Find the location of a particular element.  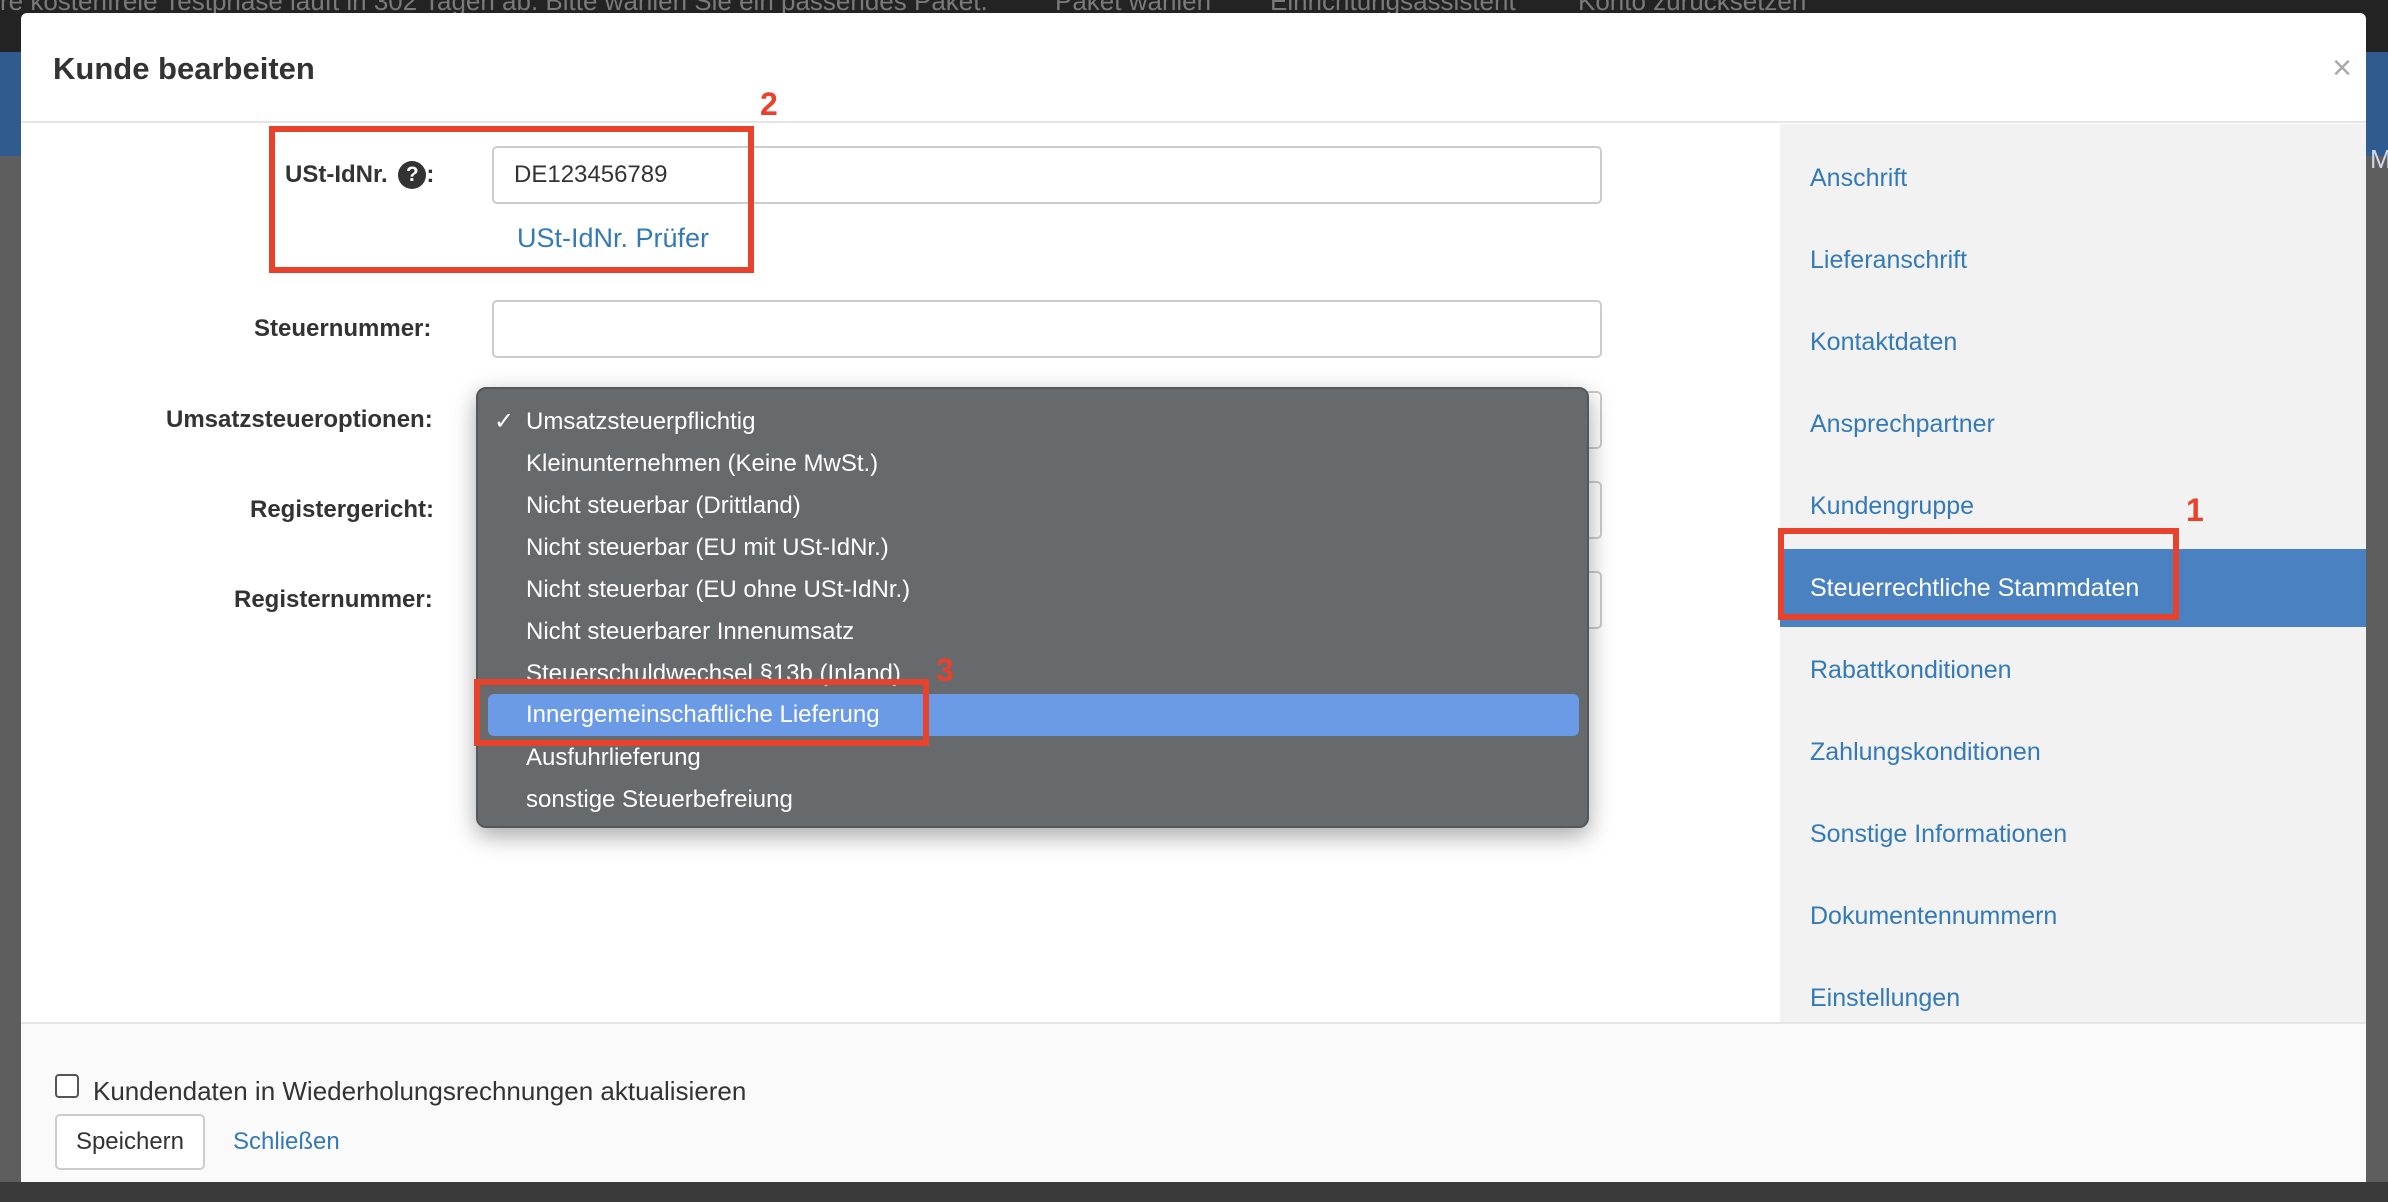

update-recurring-invoices-checkbox is located at coordinates (67, 1086).